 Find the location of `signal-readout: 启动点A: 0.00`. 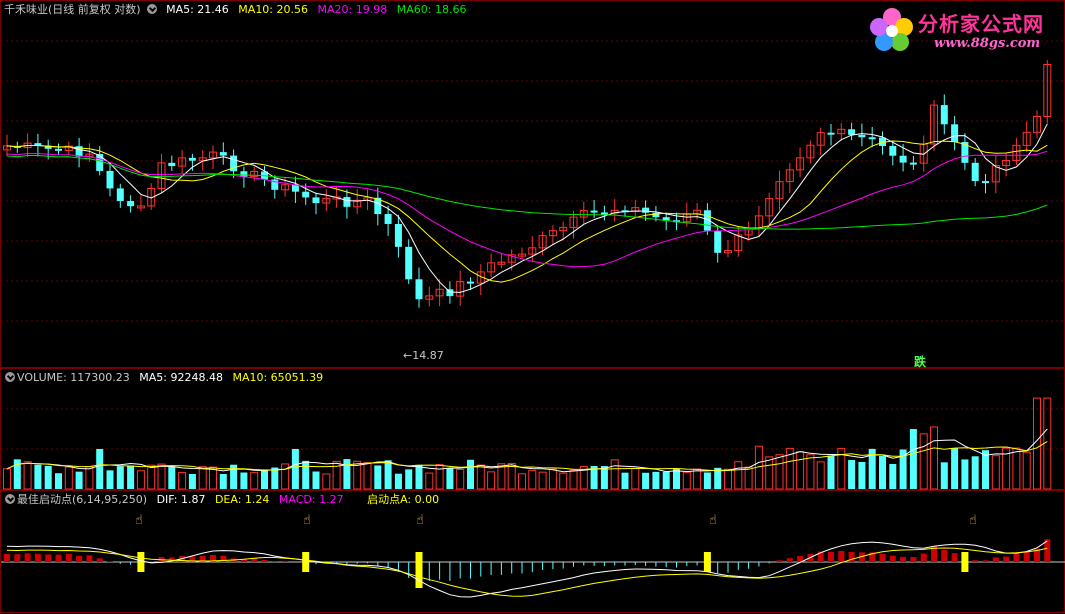

signal-readout: 启动点A: 0.00 is located at coordinates (403, 499).